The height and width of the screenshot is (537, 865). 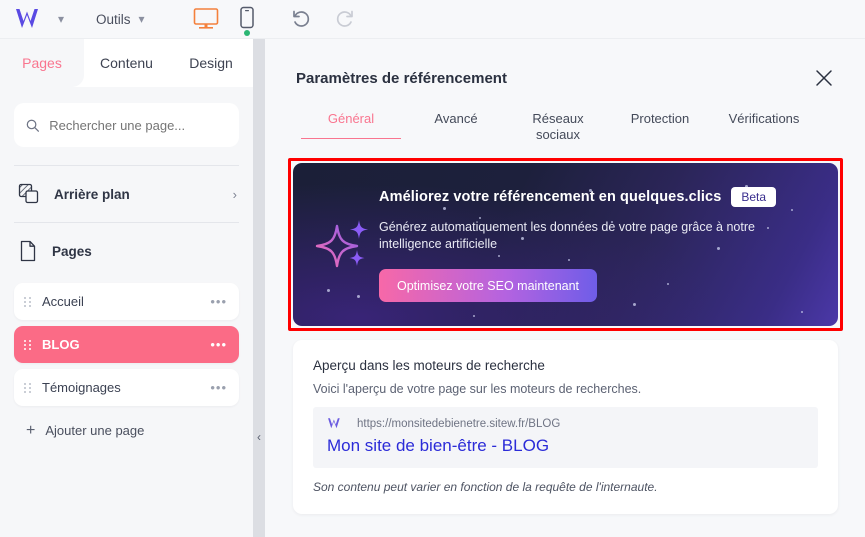 I want to click on tab-verifications: Vérifications, so click(x=764, y=122).